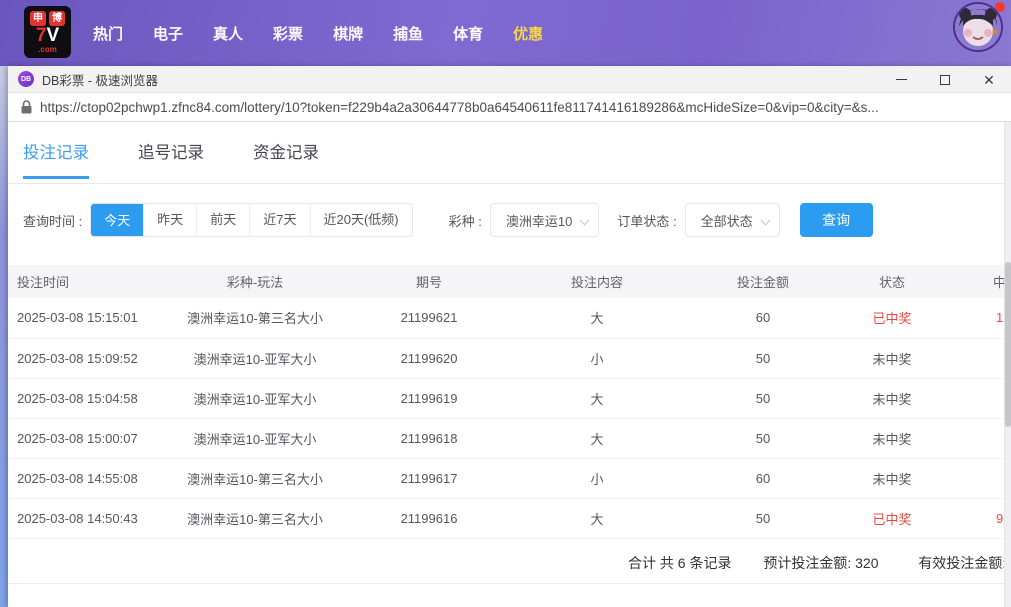 The image size is (1011, 607). What do you see at coordinates (87, 358) in the screenshot?
I see `bet-time: 2025-03-08 15:09:52` at bounding box center [87, 358].